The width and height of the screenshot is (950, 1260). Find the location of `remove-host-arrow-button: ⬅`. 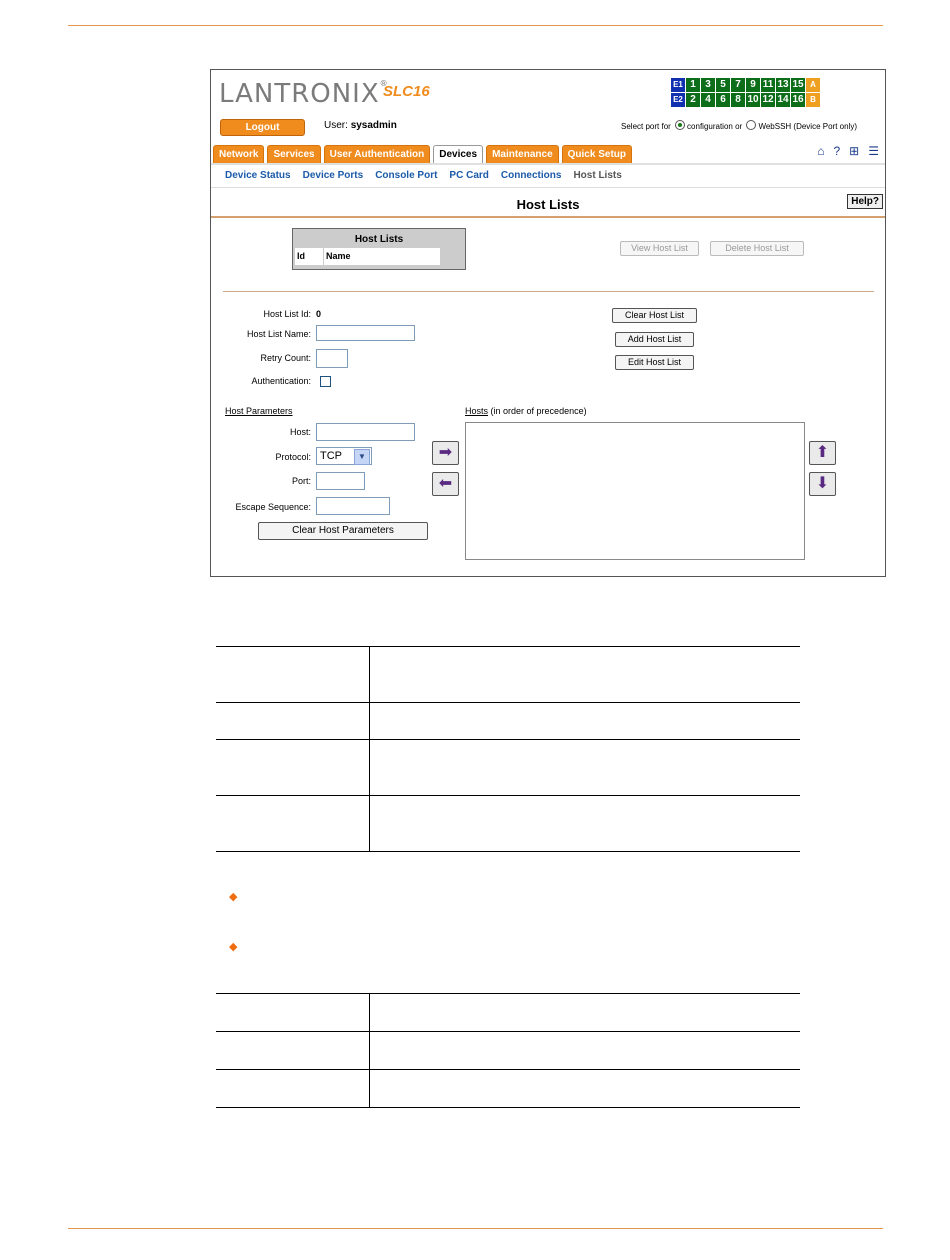

remove-host-arrow-button: ⬅ is located at coordinates (445, 484).